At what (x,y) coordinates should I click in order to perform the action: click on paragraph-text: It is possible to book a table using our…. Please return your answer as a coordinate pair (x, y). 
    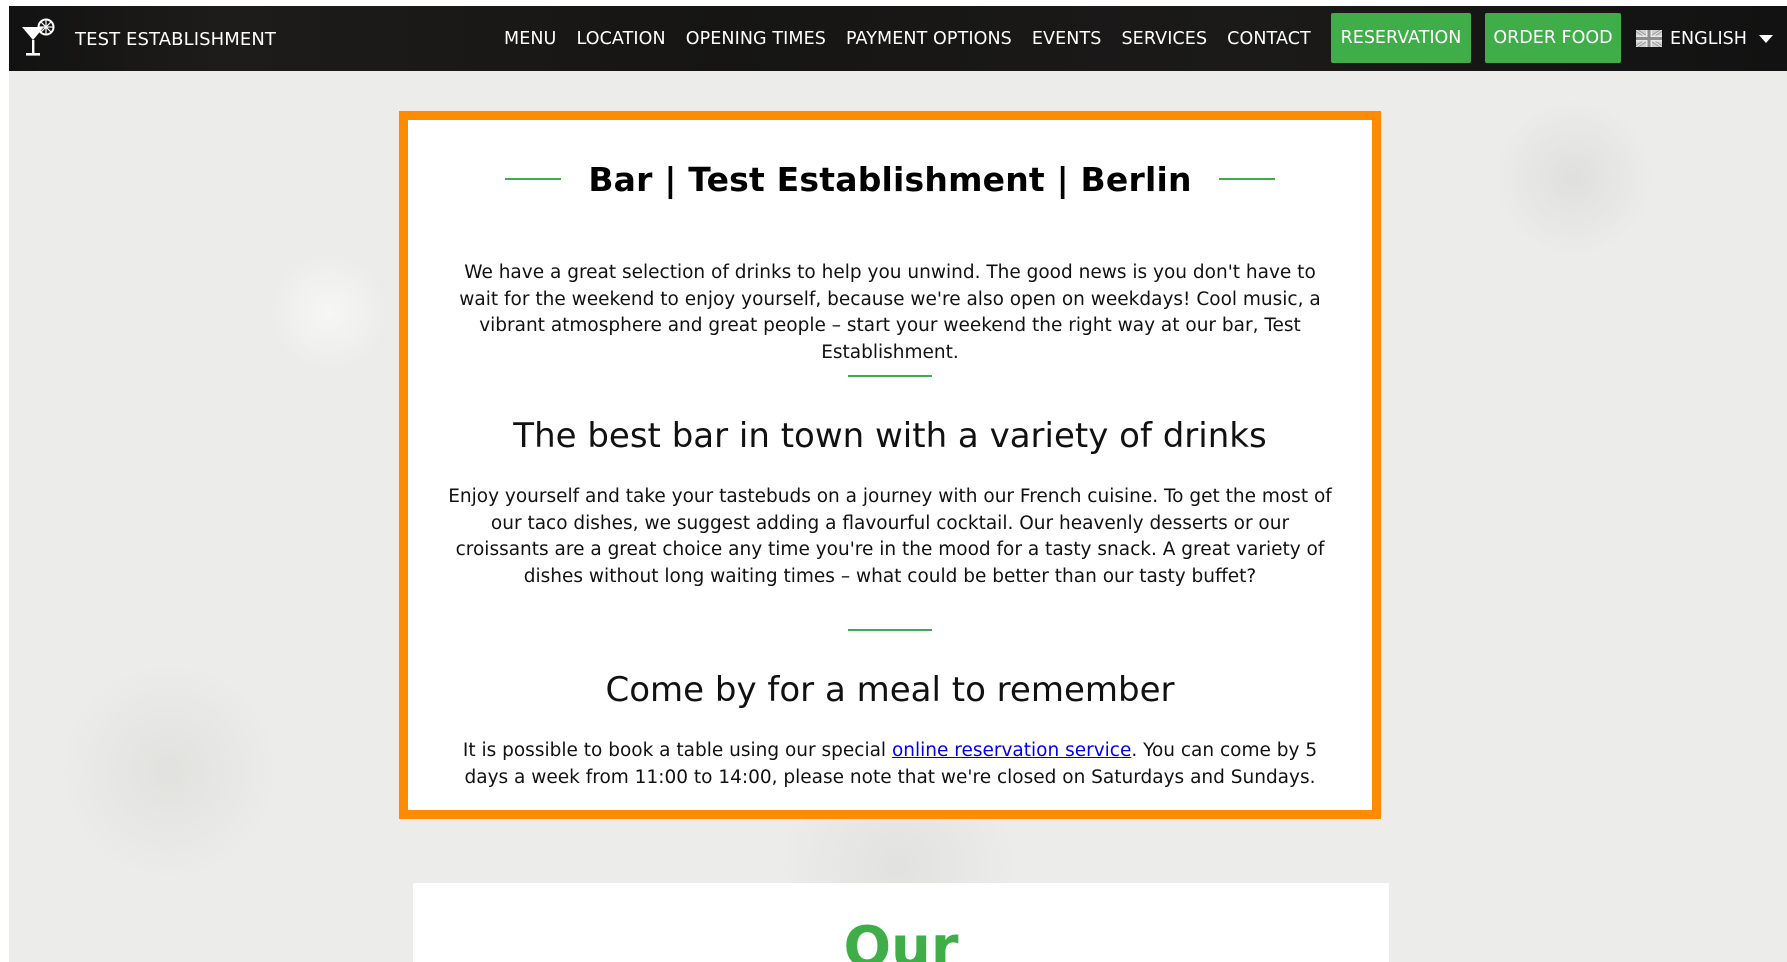
    Looking at the image, I should click on (677, 750).